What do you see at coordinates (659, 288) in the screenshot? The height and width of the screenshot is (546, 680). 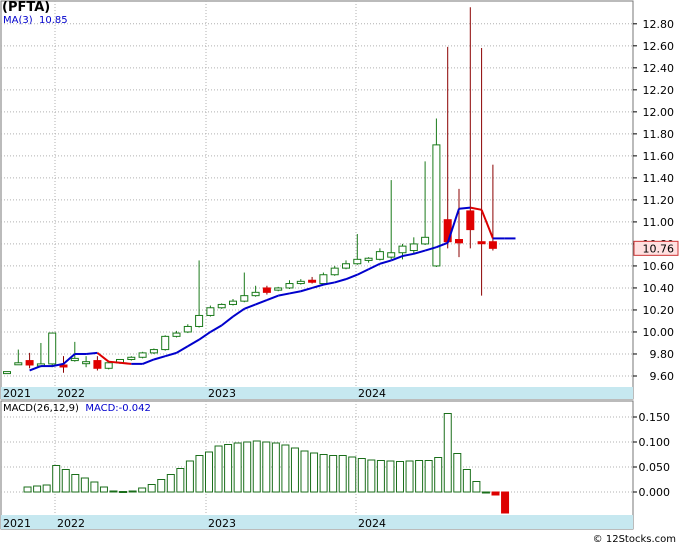 I see `price-tick-label: 10.40` at bounding box center [659, 288].